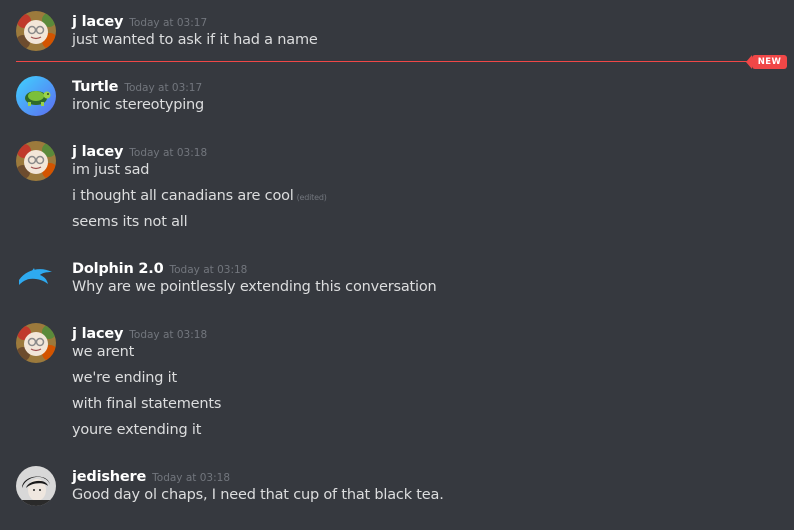 The width and height of the screenshot is (794, 530). Describe the element at coordinates (103, 352) in the screenshot. I see `message-text: we arent` at that location.